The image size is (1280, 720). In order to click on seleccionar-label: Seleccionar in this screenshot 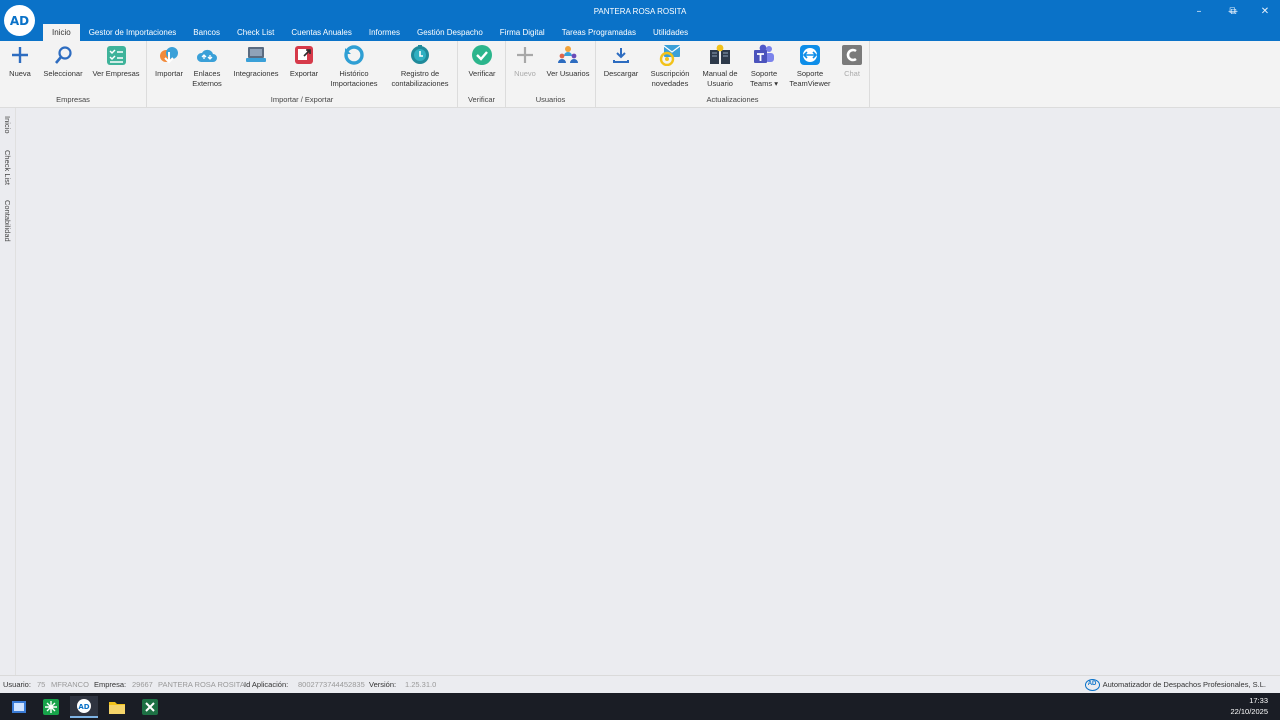, I will do `click(63, 73)`.